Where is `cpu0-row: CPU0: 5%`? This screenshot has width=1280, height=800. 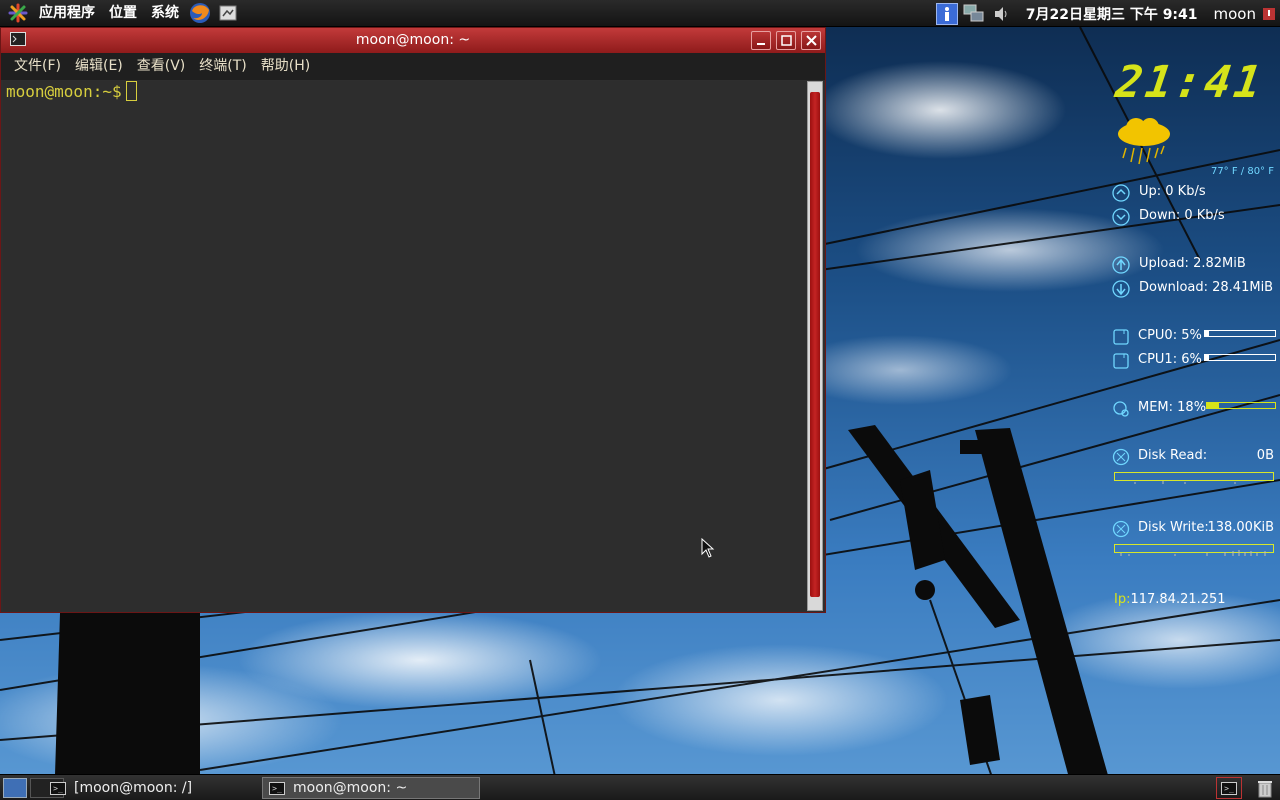 cpu0-row: CPU0: 5% is located at coordinates (1195, 336).